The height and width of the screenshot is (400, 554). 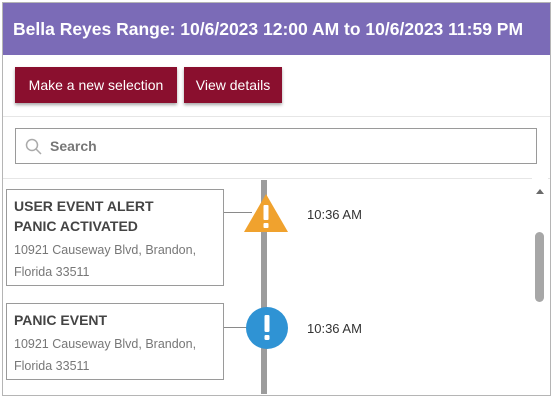 What do you see at coordinates (96, 85) in the screenshot?
I see `make-new-selection-button: Make a new selection` at bounding box center [96, 85].